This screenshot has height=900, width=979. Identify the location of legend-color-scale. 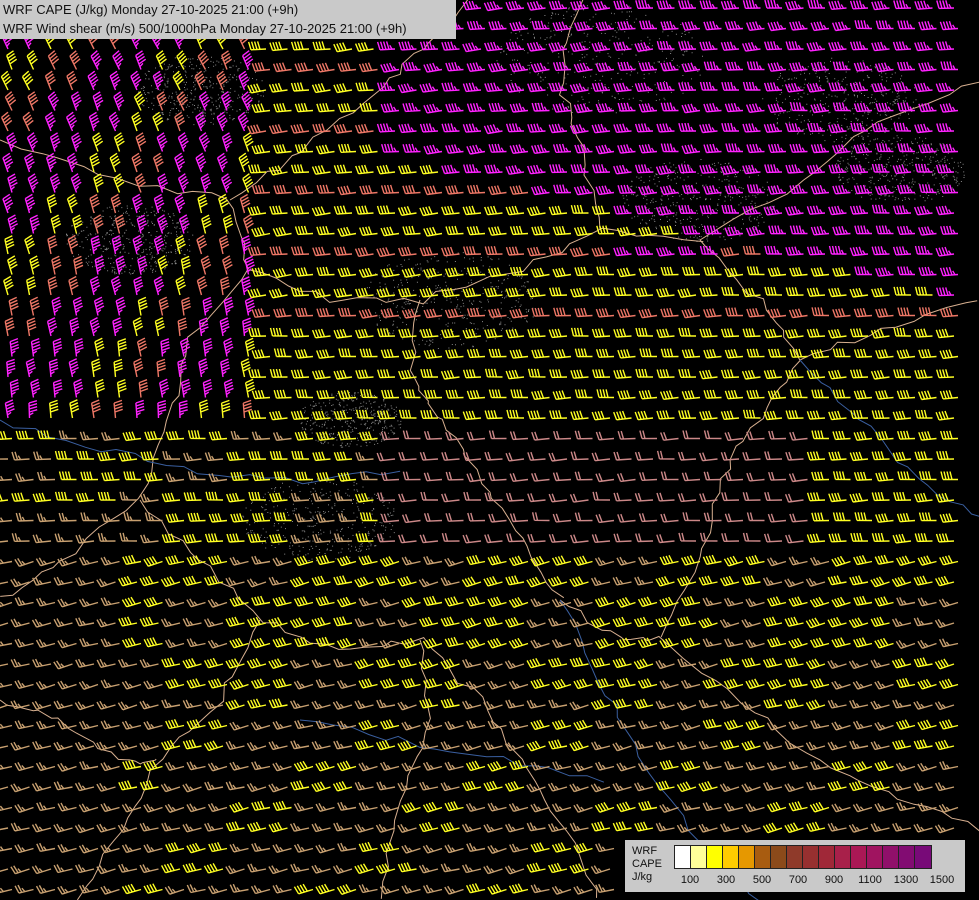
(803, 857).